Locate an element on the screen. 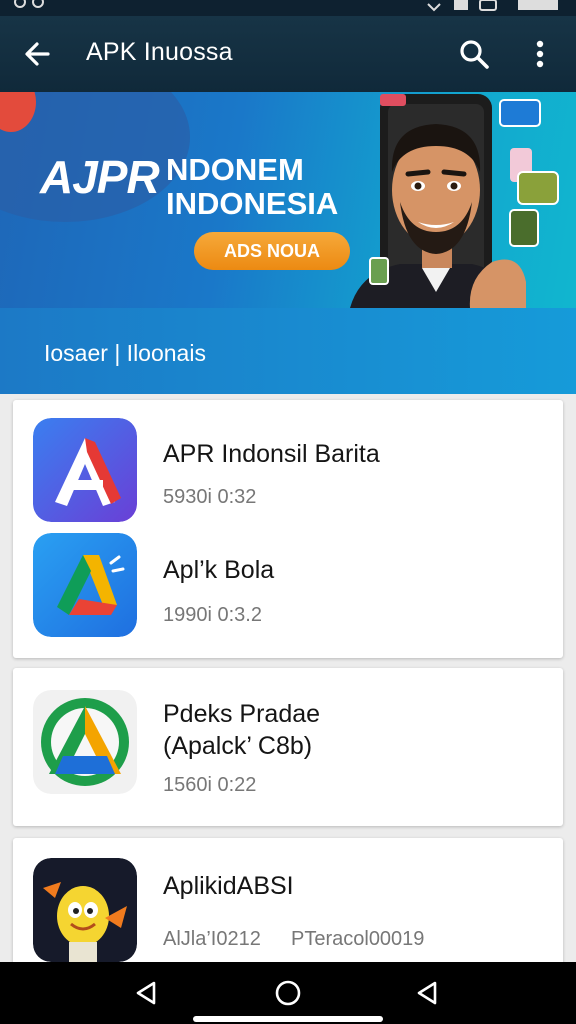  search-icon is located at coordinates (474, 54).